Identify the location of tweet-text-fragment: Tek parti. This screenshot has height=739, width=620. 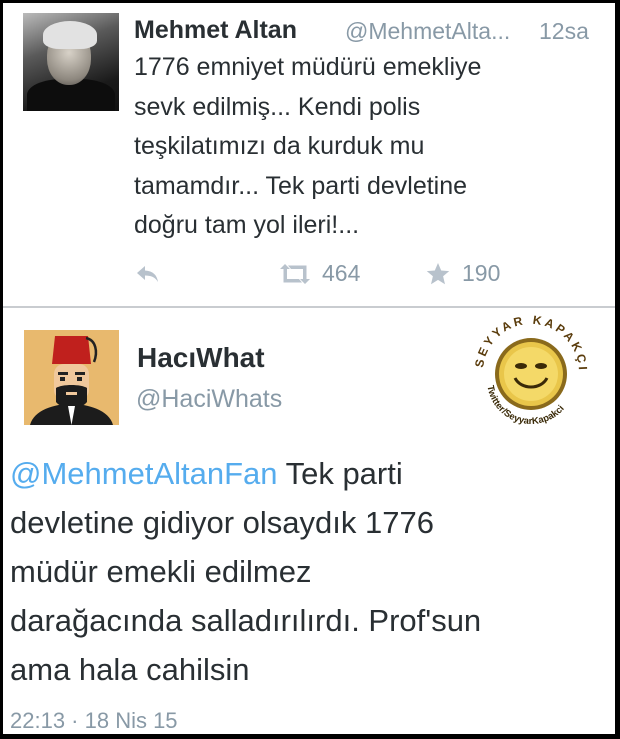
(340, 473).